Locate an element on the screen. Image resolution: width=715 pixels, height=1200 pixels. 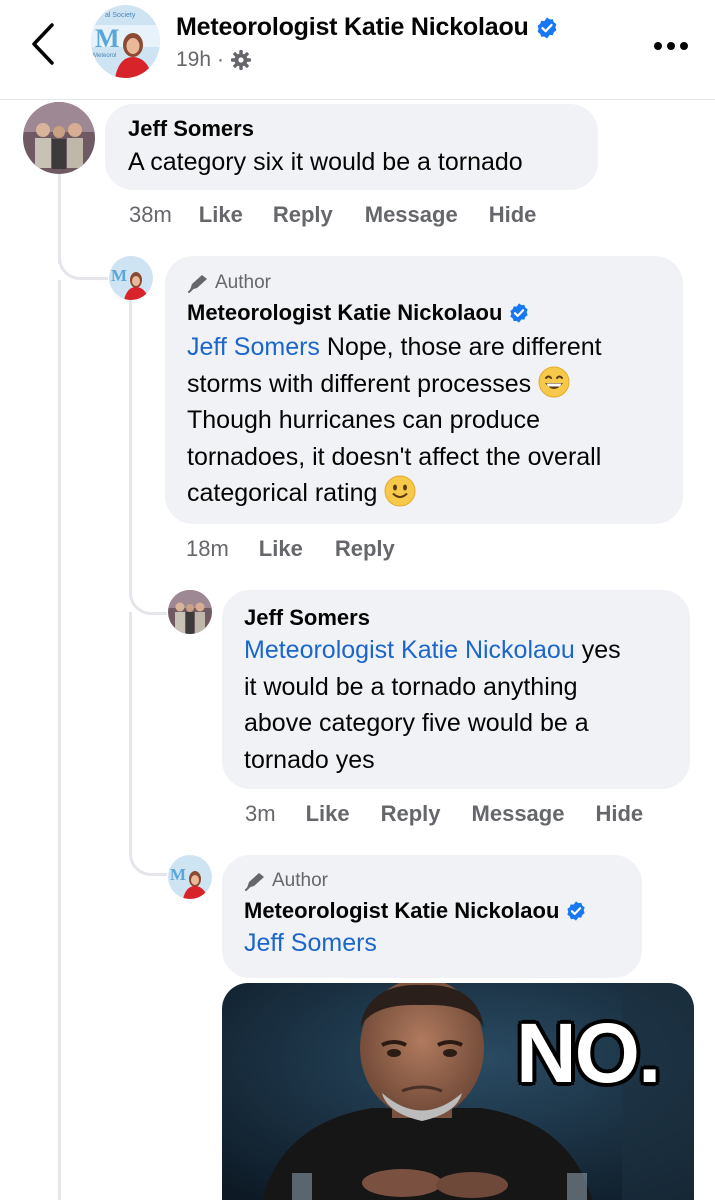
back-chevron-icon is located at coordinates (43, 44).